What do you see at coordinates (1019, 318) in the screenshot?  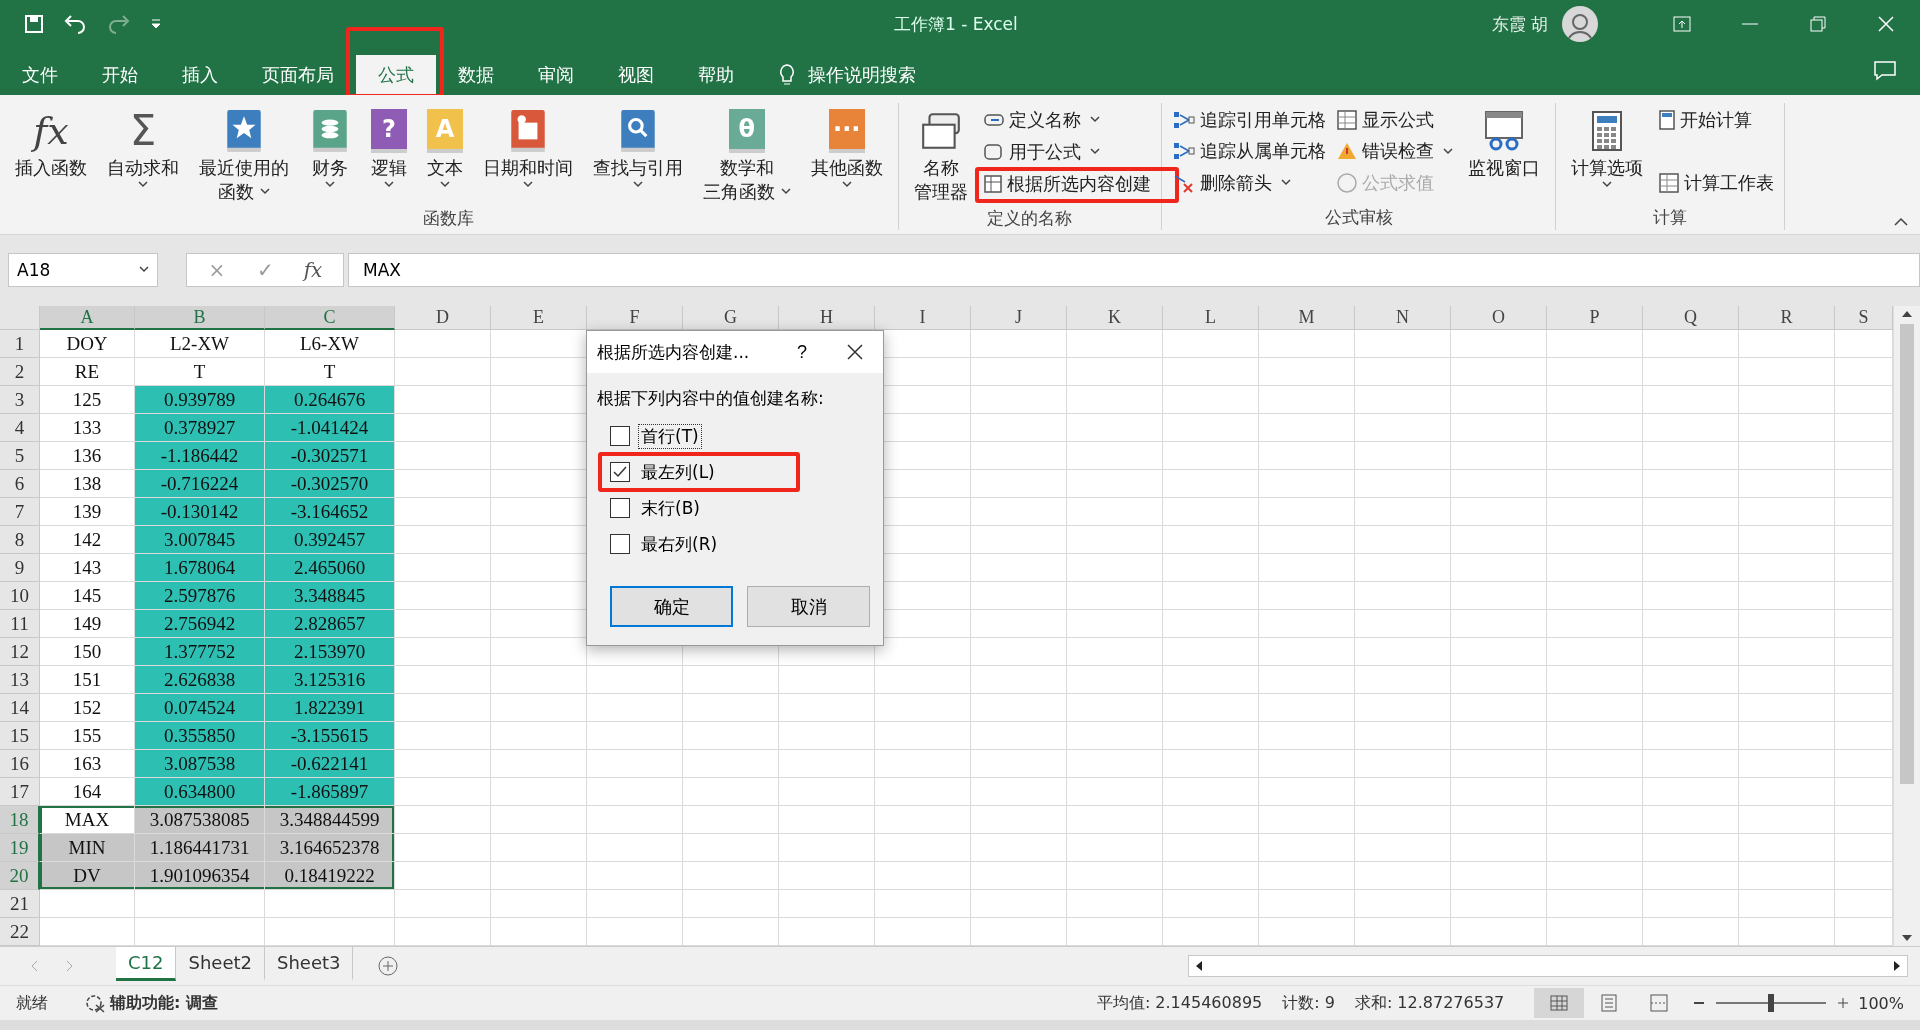 I see `column-header: J` at bounding box center [1019, 318].